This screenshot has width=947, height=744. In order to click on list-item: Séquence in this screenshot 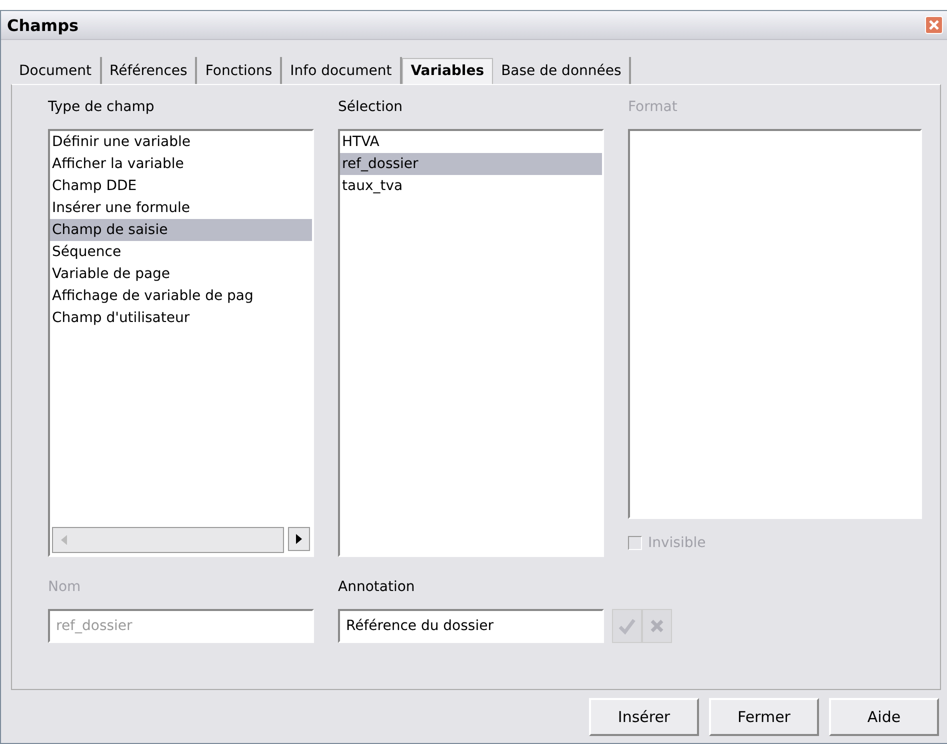, I will do `click(181, 252)`.